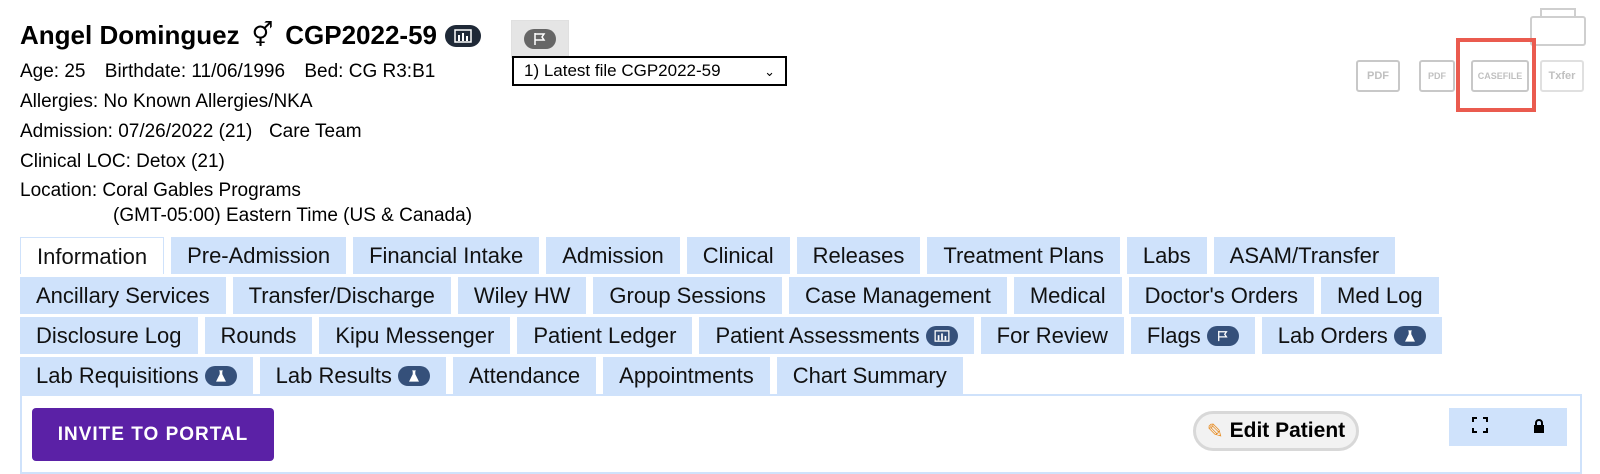 Image resolution: width=1600 pixels, height=474 pixels. Describe the element at coordinates (1332, 335) in the screenshot. I see `tab-label: Lab Orders` at that location.